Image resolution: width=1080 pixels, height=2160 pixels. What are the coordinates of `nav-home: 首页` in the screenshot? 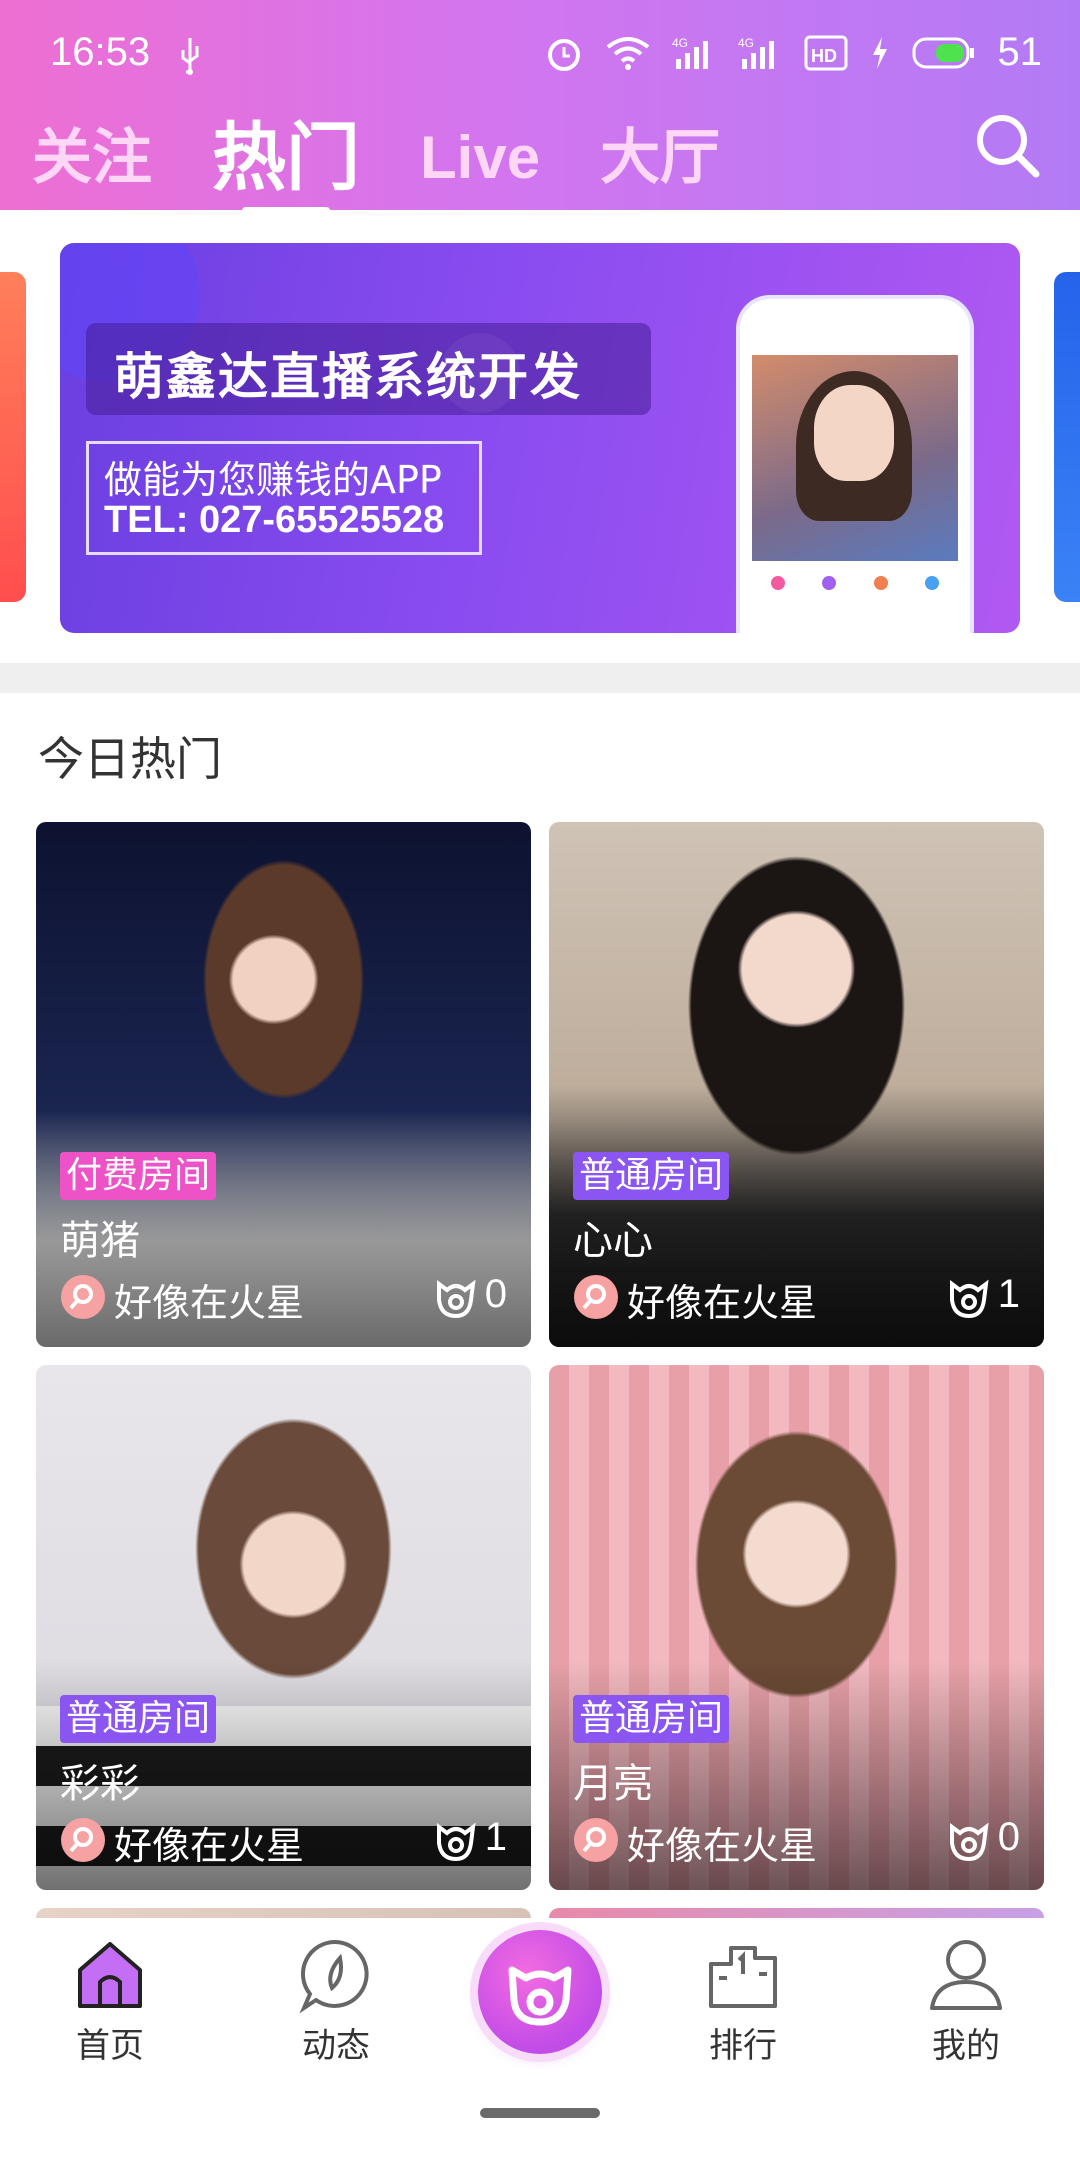 It's located at (110, 2000).